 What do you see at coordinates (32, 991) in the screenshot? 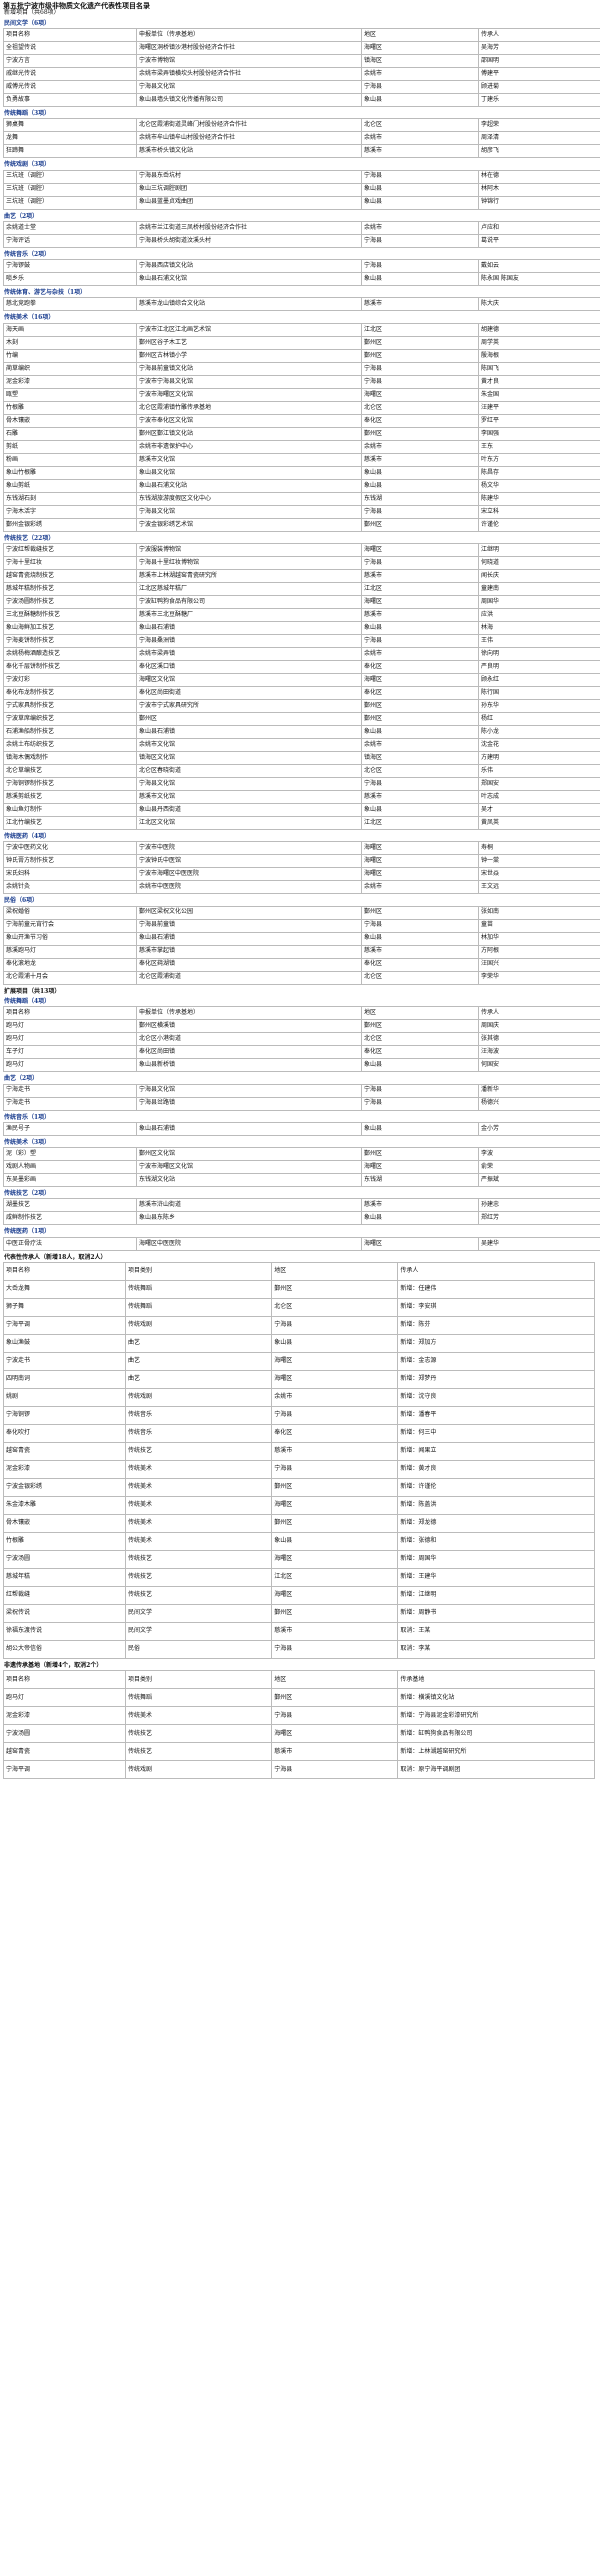
I see `ext-items-label: 扩展项目（共13项）` at bounding box center [32, 991].